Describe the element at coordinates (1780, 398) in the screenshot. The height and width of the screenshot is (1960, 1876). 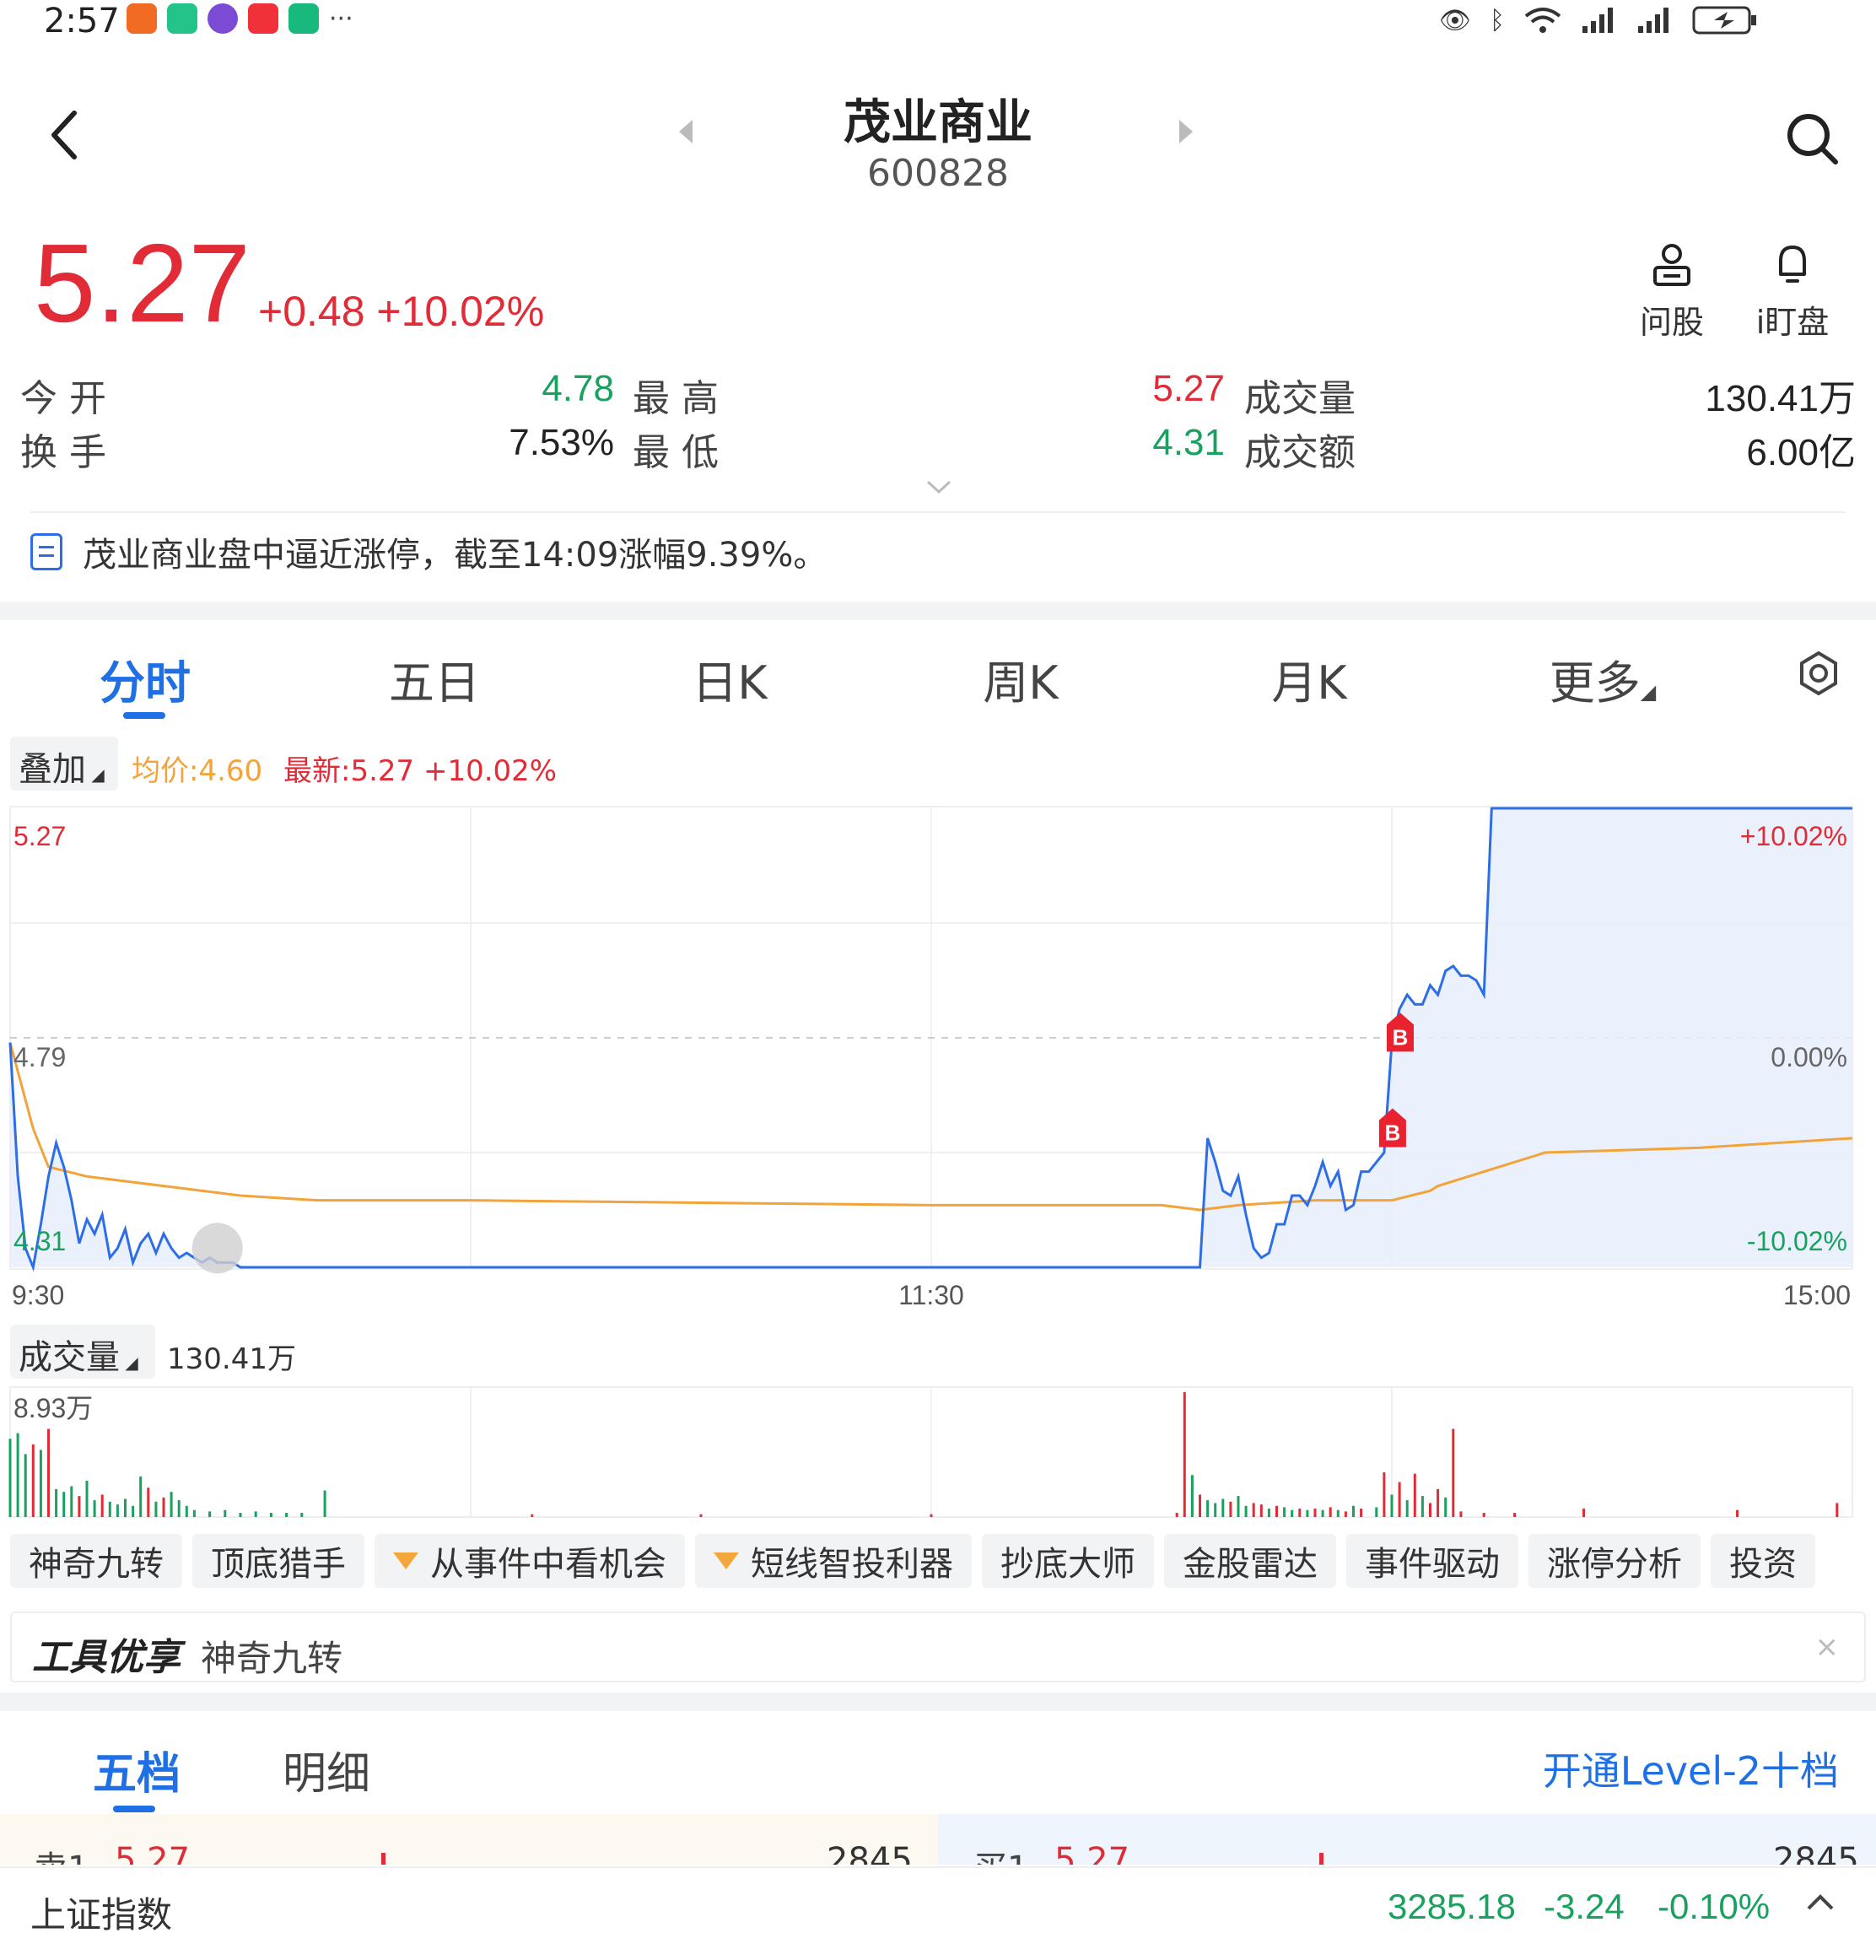
I see `volume-value: 130.41万` at that location.